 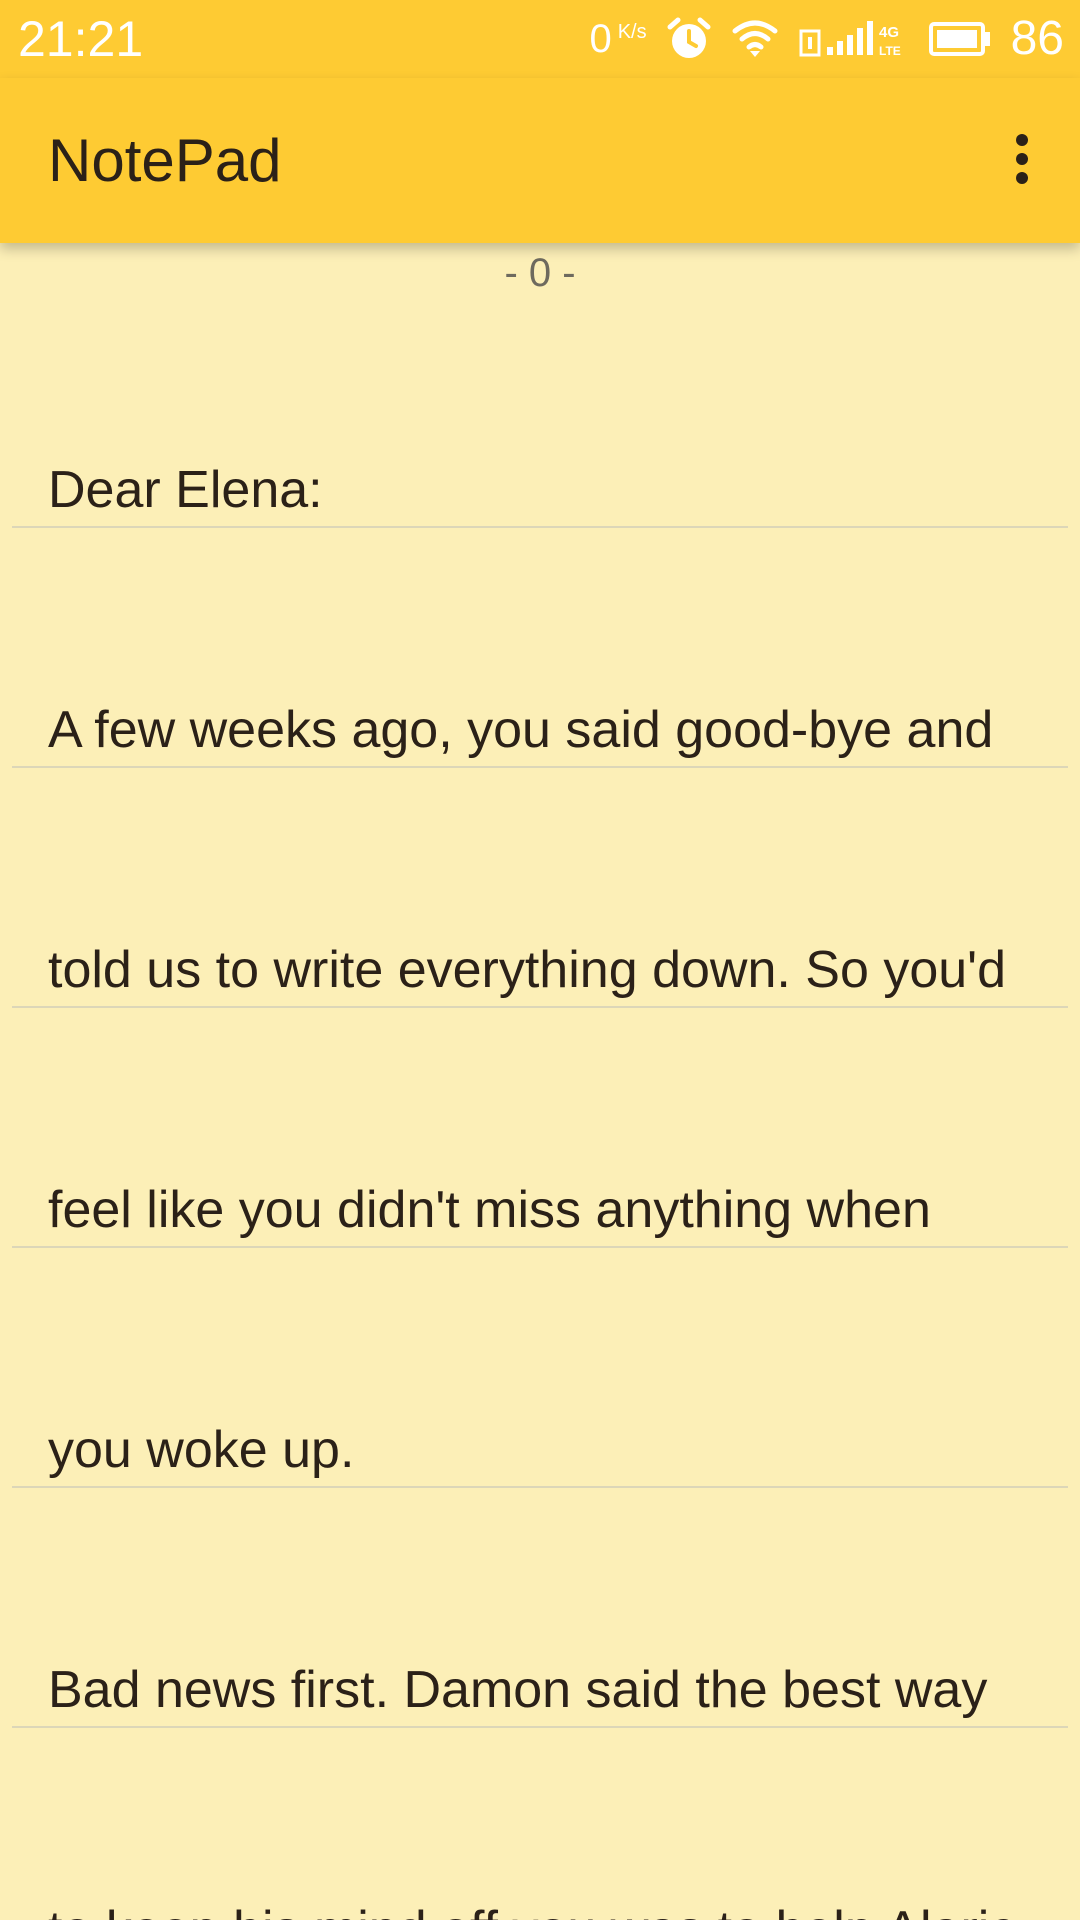 What do you see at coordinates (540, 648) in the screenshot?
I see `note-line: A few weeks ago, you said good-bye and` at bounding box center [540, 648].